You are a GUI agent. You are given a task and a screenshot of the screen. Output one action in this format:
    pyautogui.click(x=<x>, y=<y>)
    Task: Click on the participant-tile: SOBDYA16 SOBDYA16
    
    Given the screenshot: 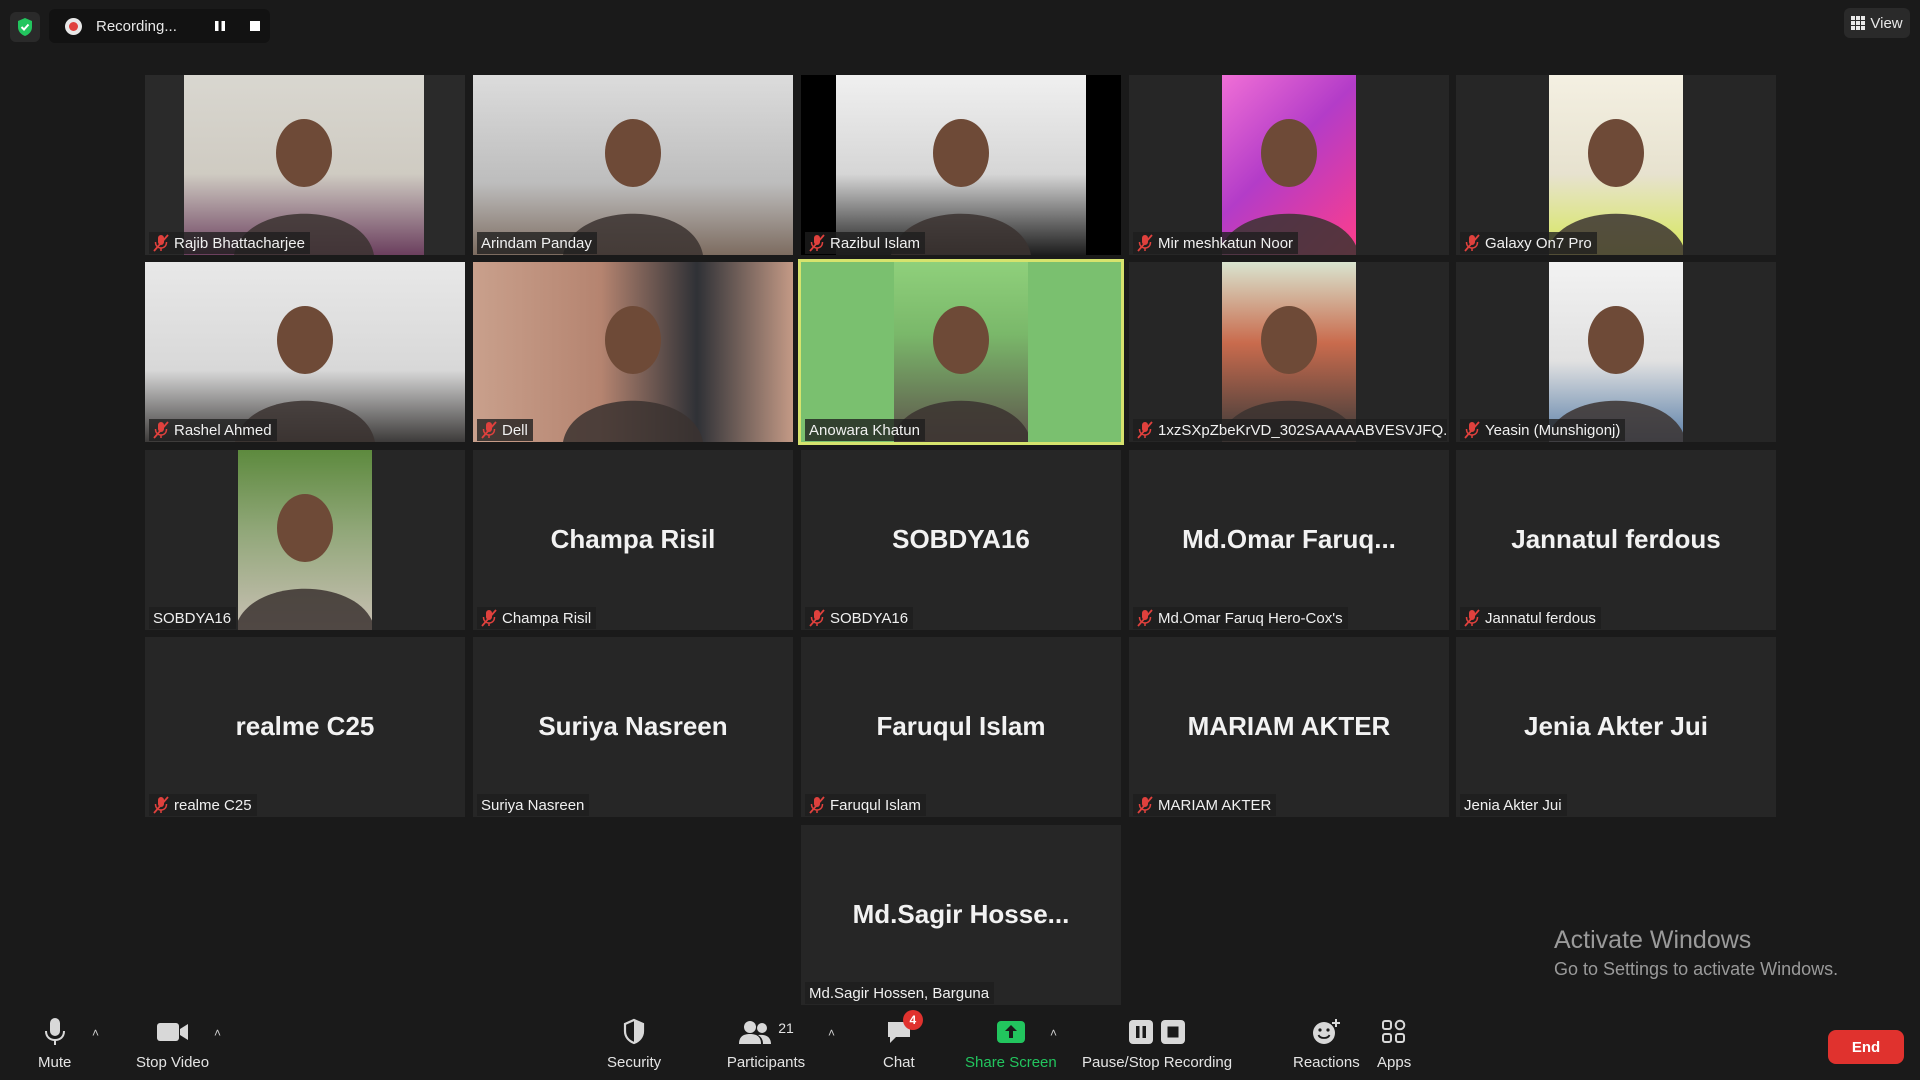 What is the action you would take?
    pyautogui.click(x=961, y=540)
    